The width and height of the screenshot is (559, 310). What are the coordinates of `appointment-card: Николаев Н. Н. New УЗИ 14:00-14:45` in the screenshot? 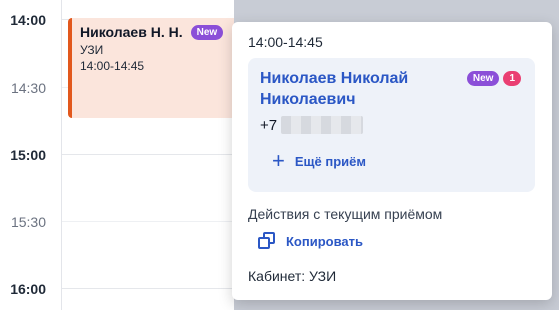 It's located at (151, 68).